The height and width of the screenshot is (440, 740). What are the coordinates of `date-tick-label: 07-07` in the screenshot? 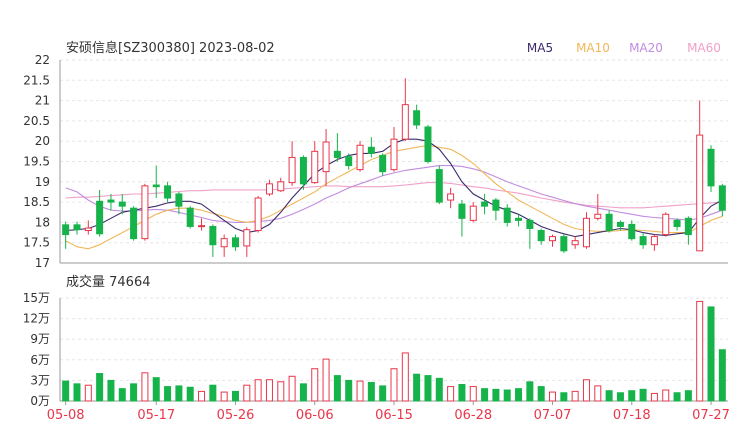 It's located at (553, 415).